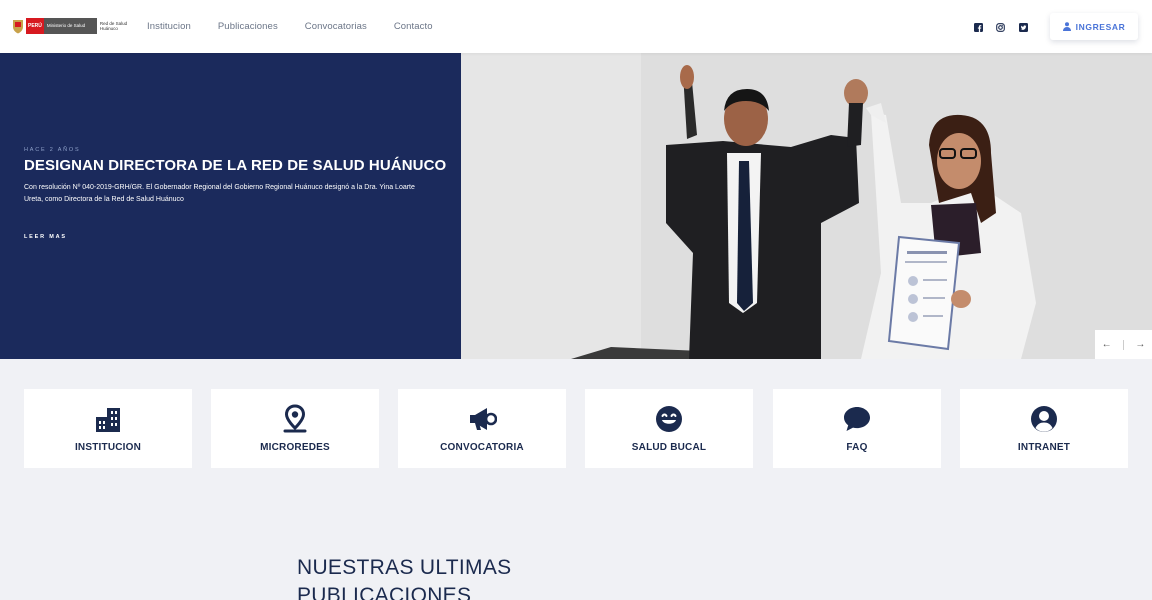  What do you see at coordinates (108, 419) in the screenshot?
I see `building-icon` at bounding box center [108, 419].